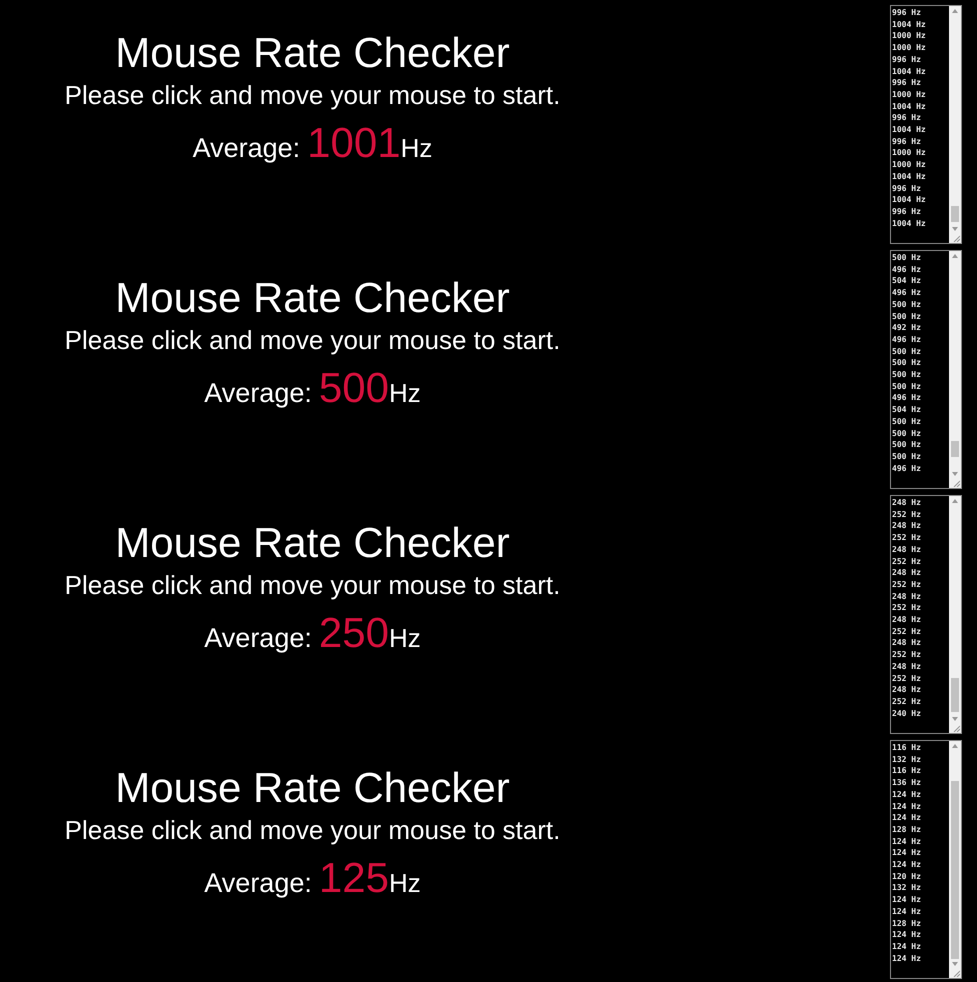 The width and height of the screenshot is (977, 982). What do you see at coordinates (906, 888) in the screenshot?
I see `log-line: 132 Hz` at bounding box center [906, 888].